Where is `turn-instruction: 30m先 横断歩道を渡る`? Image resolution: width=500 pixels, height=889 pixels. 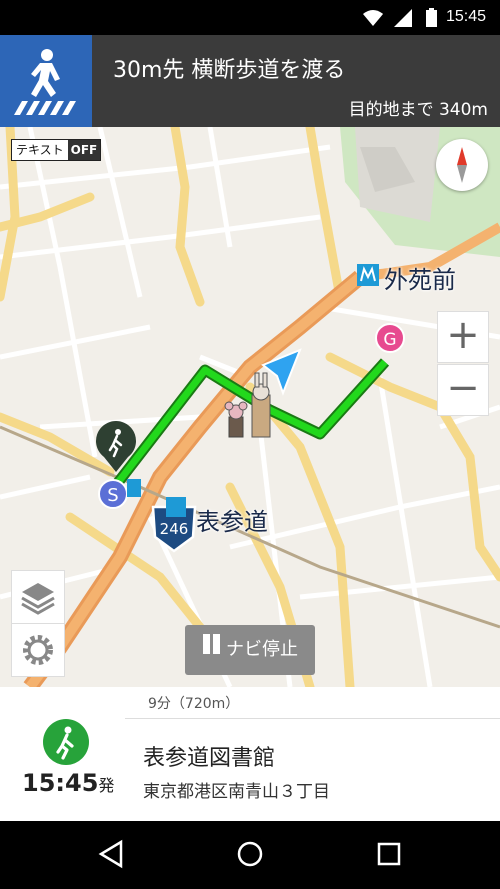 turn-instruction: 30m先 横断歩道を渡る is located at coordinates (229, 70).